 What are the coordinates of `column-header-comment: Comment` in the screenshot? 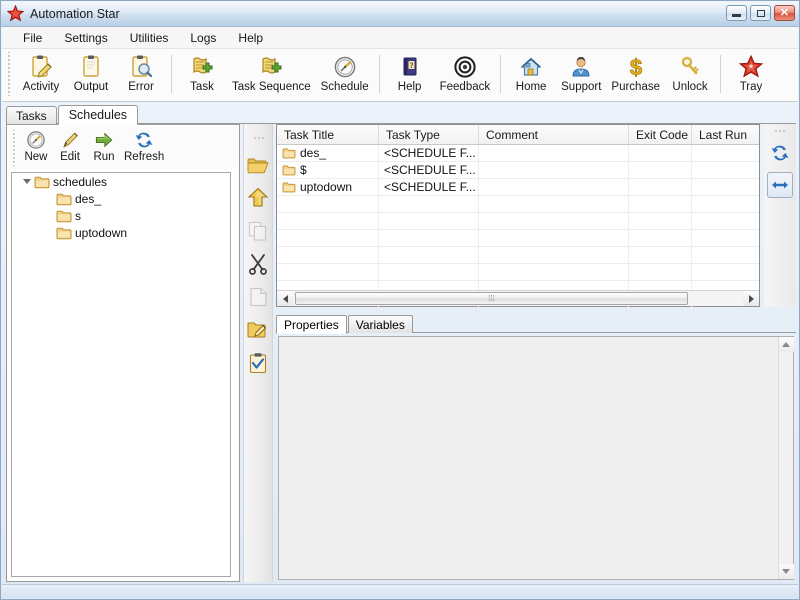 It's located at (554, 134).